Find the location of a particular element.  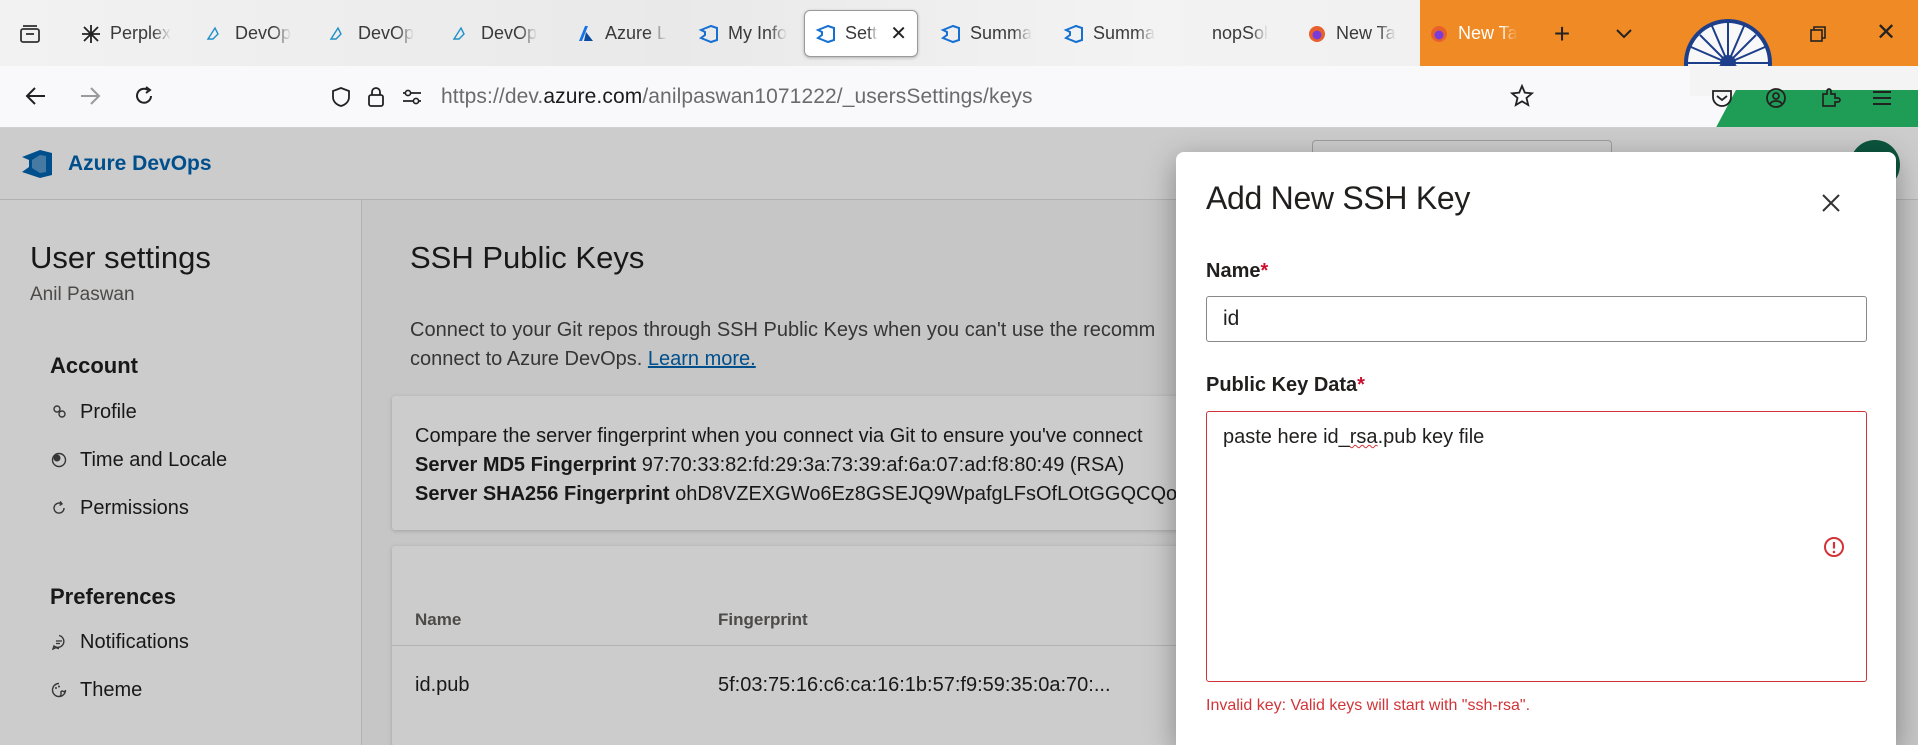

column-header-fingerprint: Fingerprint is located at coordinates (763, 620).